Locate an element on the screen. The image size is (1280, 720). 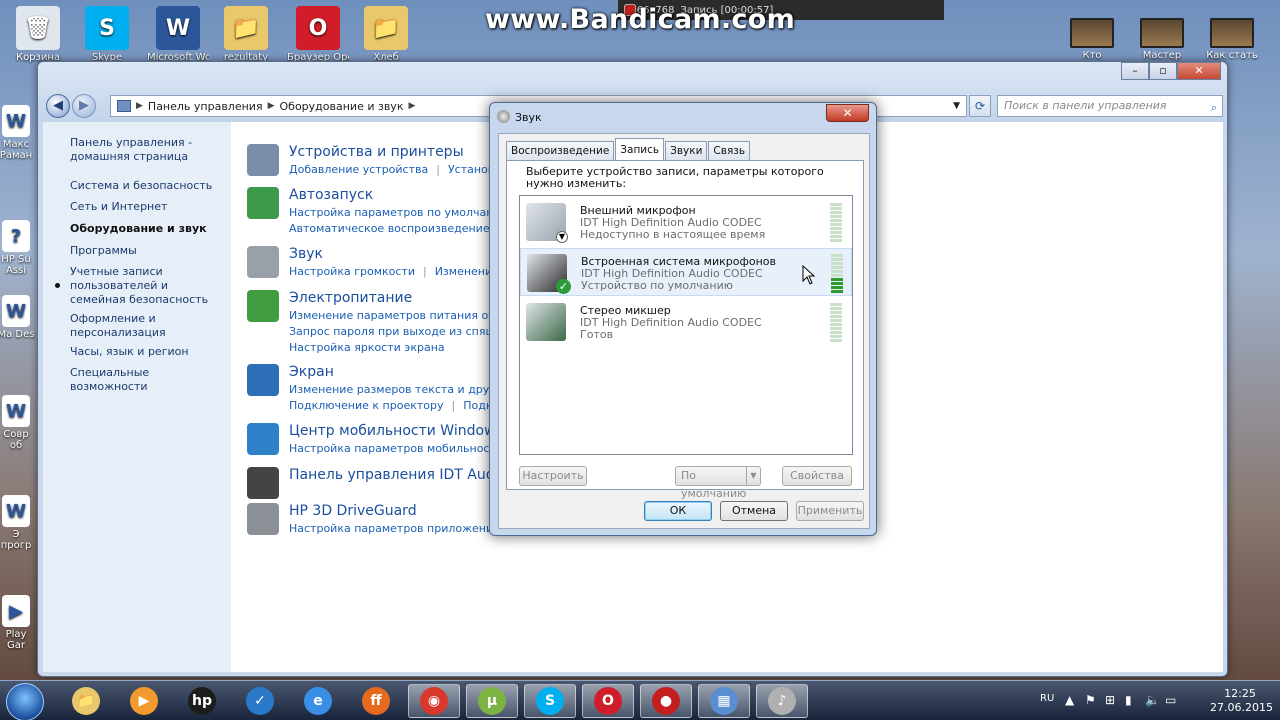
monitor-icon is located at coordinates (263, 380).